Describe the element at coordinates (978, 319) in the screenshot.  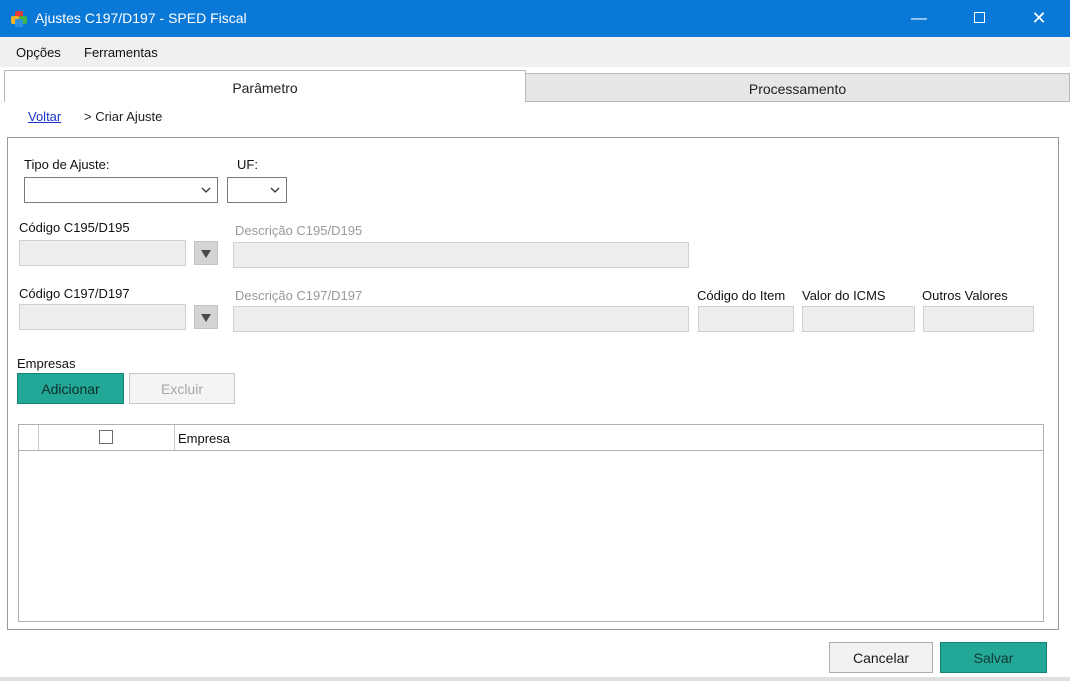
I see `outros-valores-input` at that location.